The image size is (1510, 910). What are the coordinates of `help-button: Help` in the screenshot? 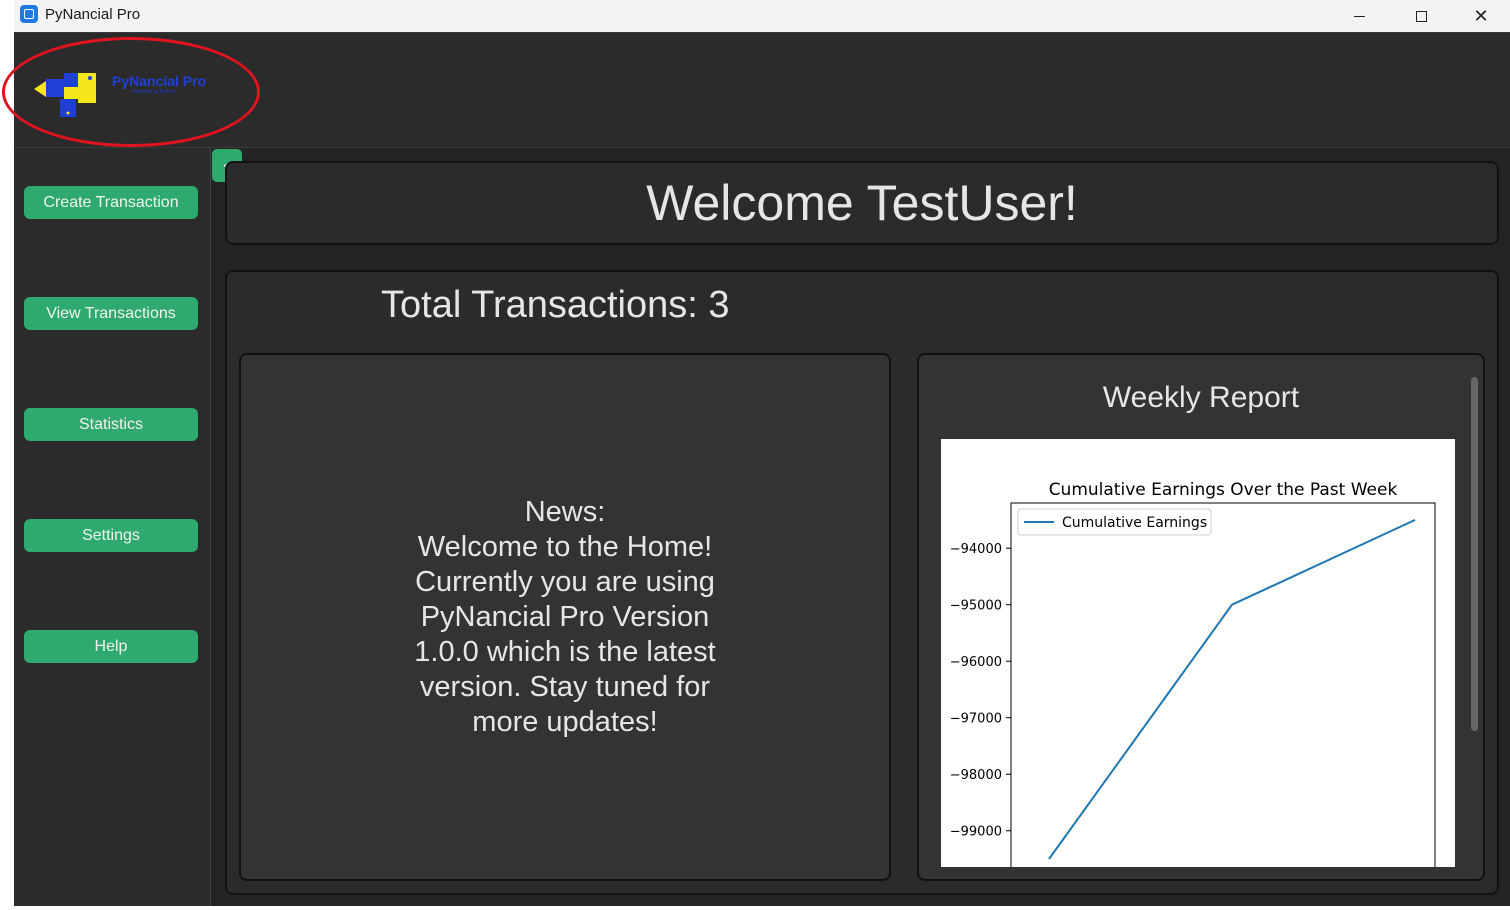 It's located at (111, 646).